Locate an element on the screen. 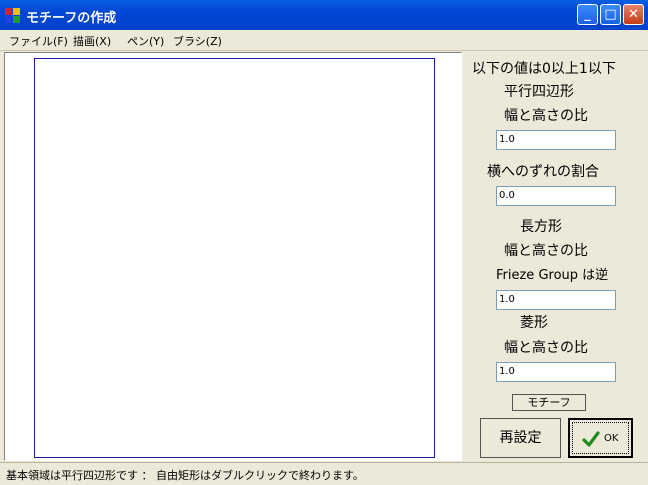 Image resolution: width=648 pixels, height=485 pixels. menu-bar: ファイル(F) 描画(X) ペン(Y) ブラシ(Z) is located at coordinates (324, 40).